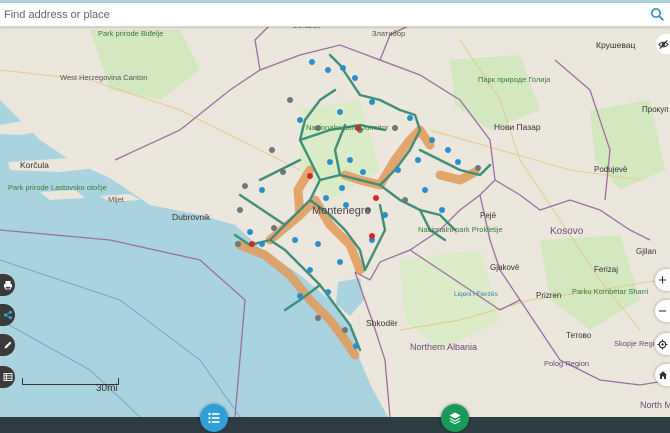 The height and width of the screenshot is (433, 670). I want to click on map-label: Тетово, so click(579, 335).